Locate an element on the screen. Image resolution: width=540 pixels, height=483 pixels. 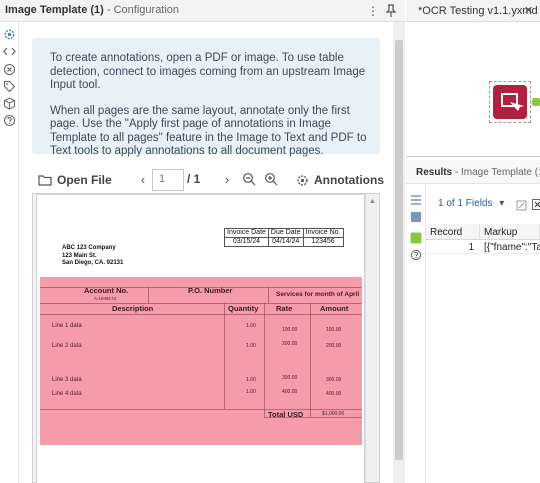
row-4-rate: 400.00 is located at coordinates (290, 392).